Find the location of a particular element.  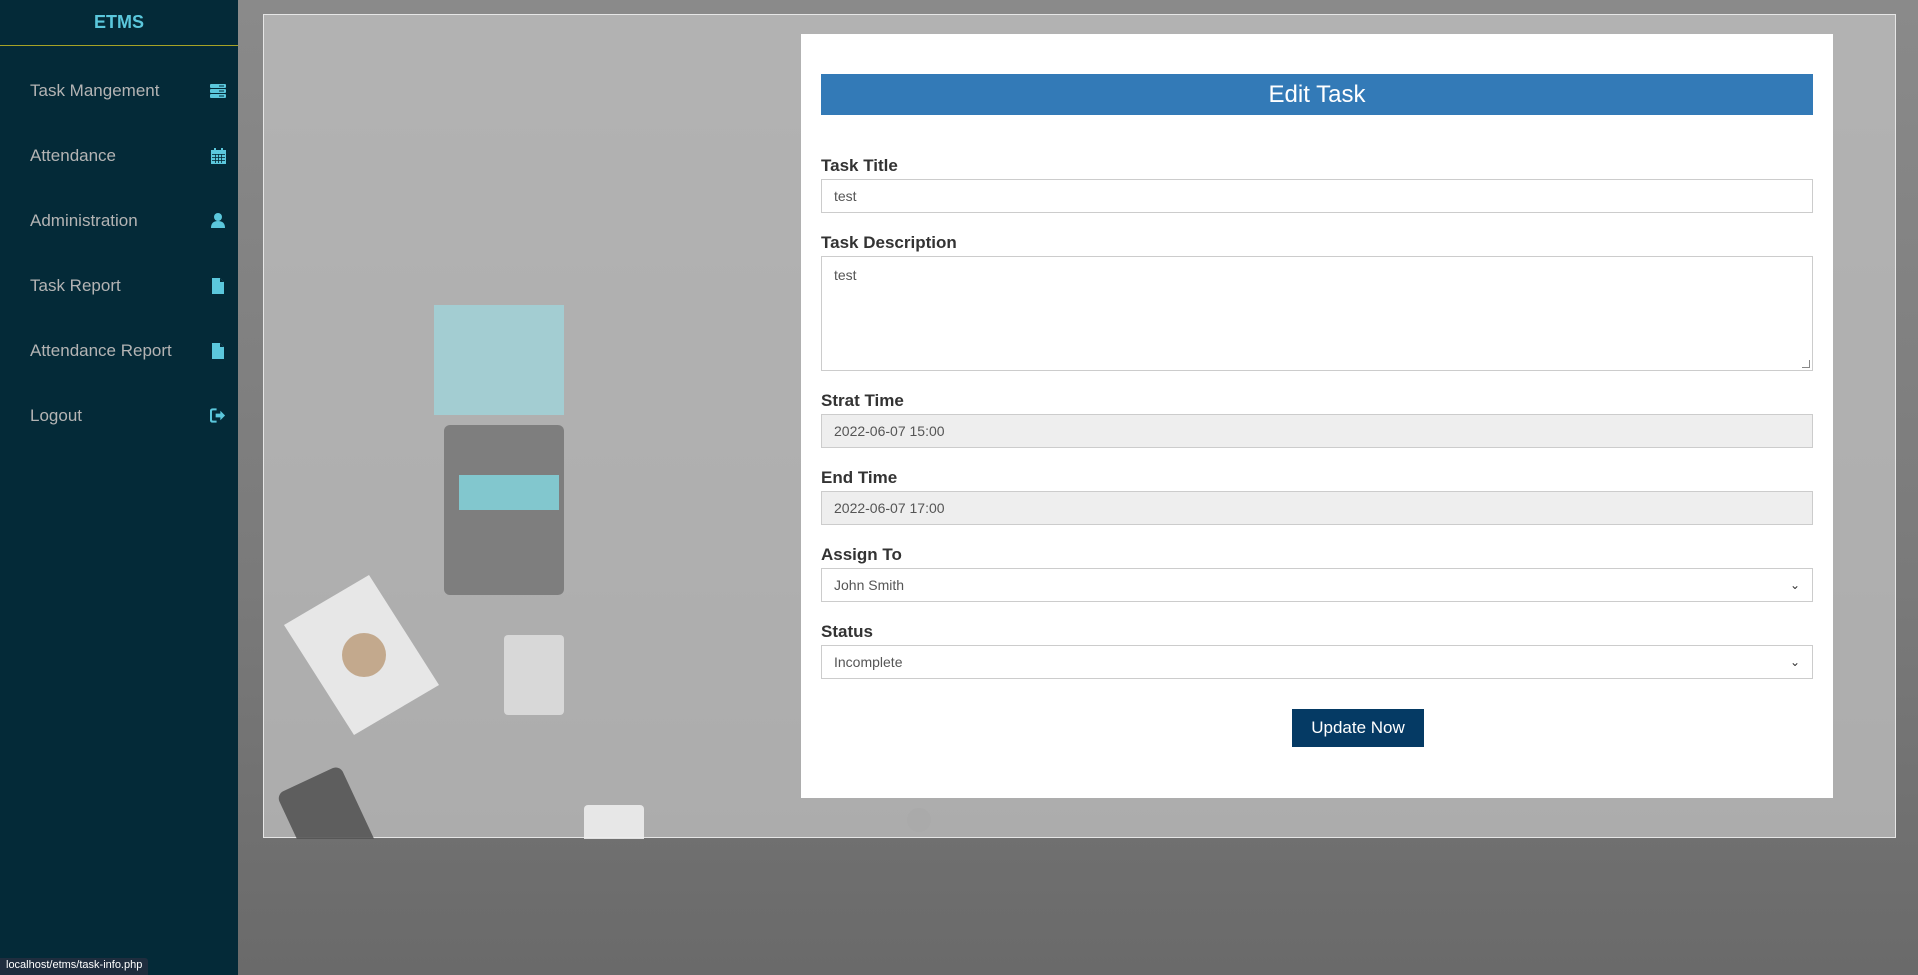

sidebar-item-logout: Logout is located at coordinates (119, 415).